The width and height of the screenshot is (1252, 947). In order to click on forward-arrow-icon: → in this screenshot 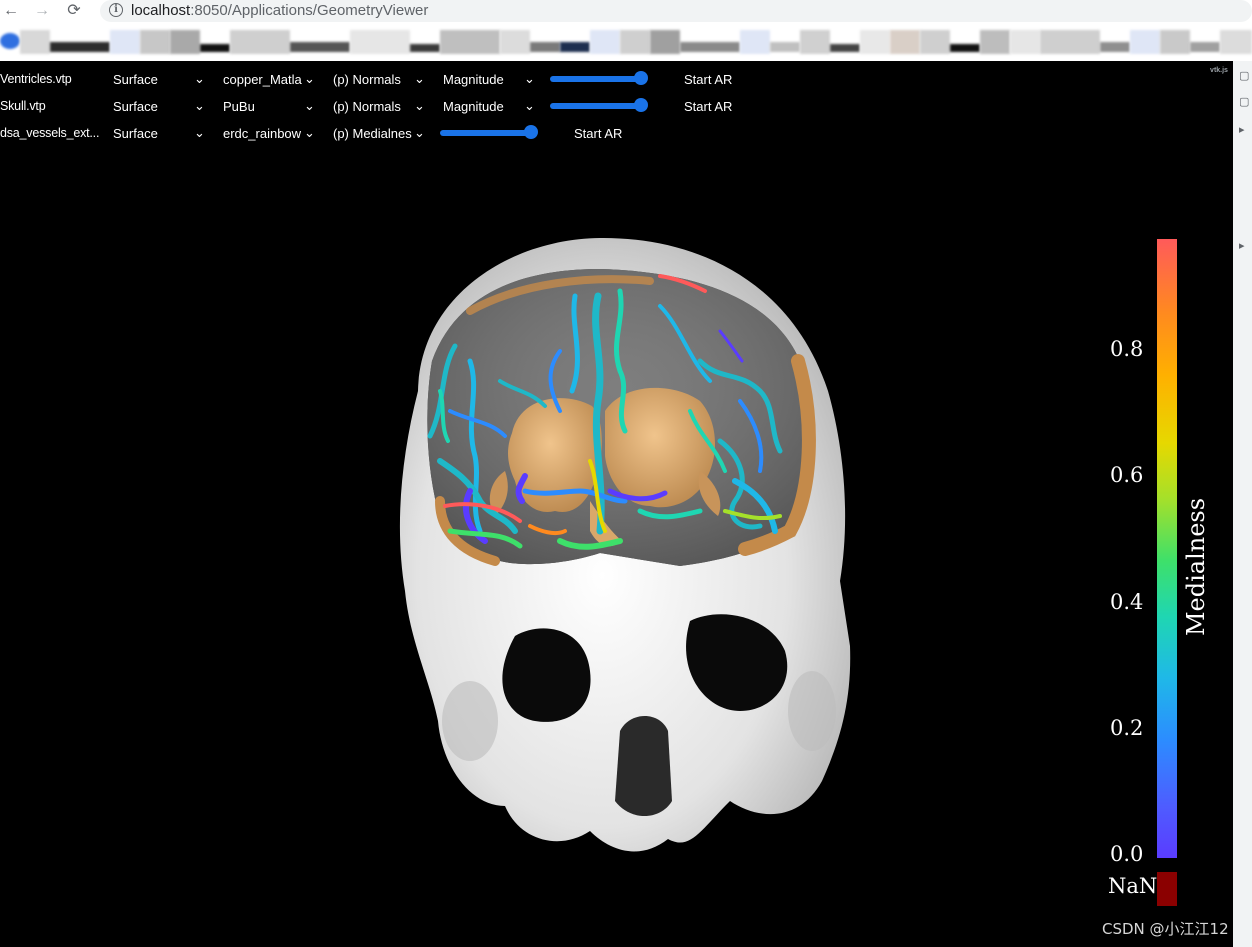, I will do `click(42, 11)`.